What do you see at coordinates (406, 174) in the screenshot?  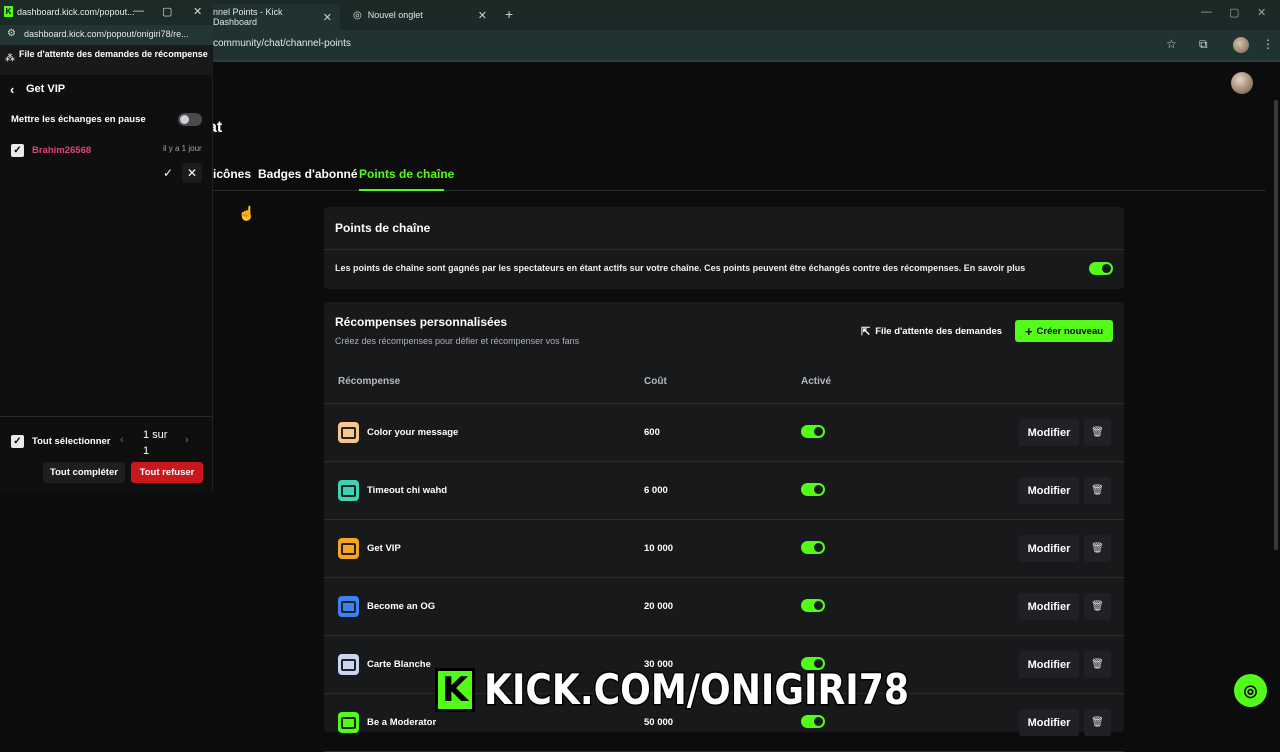 I see `tab-channel-points: Points de chaîne` at bounding box center [406, 174].